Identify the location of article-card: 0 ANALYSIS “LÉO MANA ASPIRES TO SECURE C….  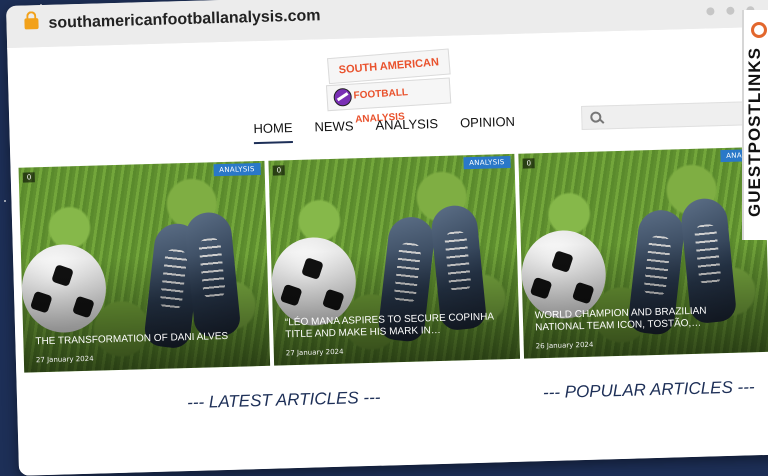
(394, 259).